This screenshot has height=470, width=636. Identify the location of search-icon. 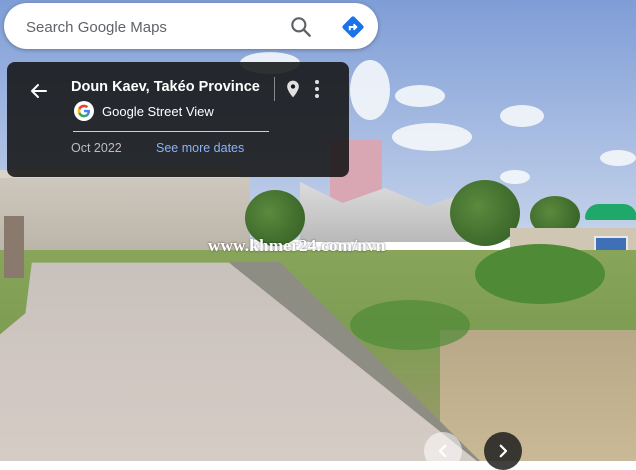
(301, 27).